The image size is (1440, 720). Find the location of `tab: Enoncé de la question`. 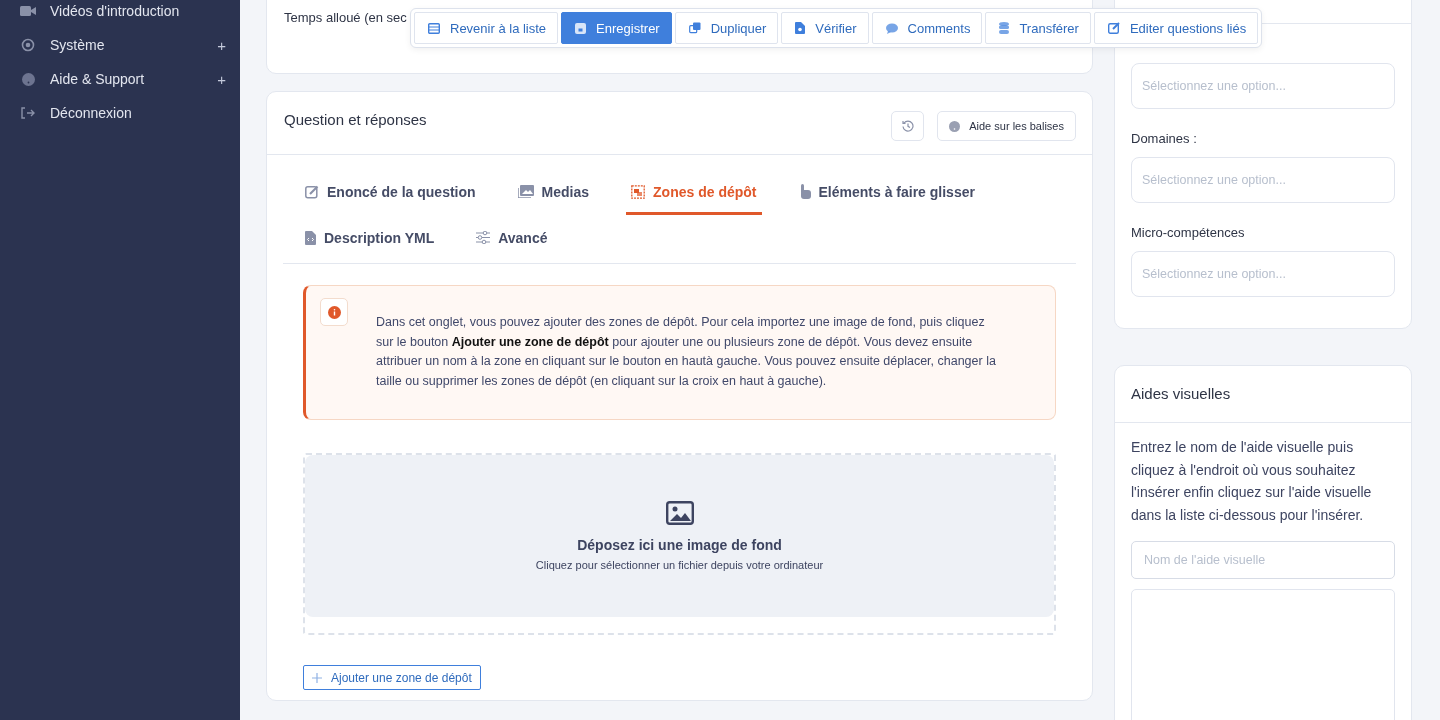

tab: Enoncé de la question is located at coordinates (390, 193).